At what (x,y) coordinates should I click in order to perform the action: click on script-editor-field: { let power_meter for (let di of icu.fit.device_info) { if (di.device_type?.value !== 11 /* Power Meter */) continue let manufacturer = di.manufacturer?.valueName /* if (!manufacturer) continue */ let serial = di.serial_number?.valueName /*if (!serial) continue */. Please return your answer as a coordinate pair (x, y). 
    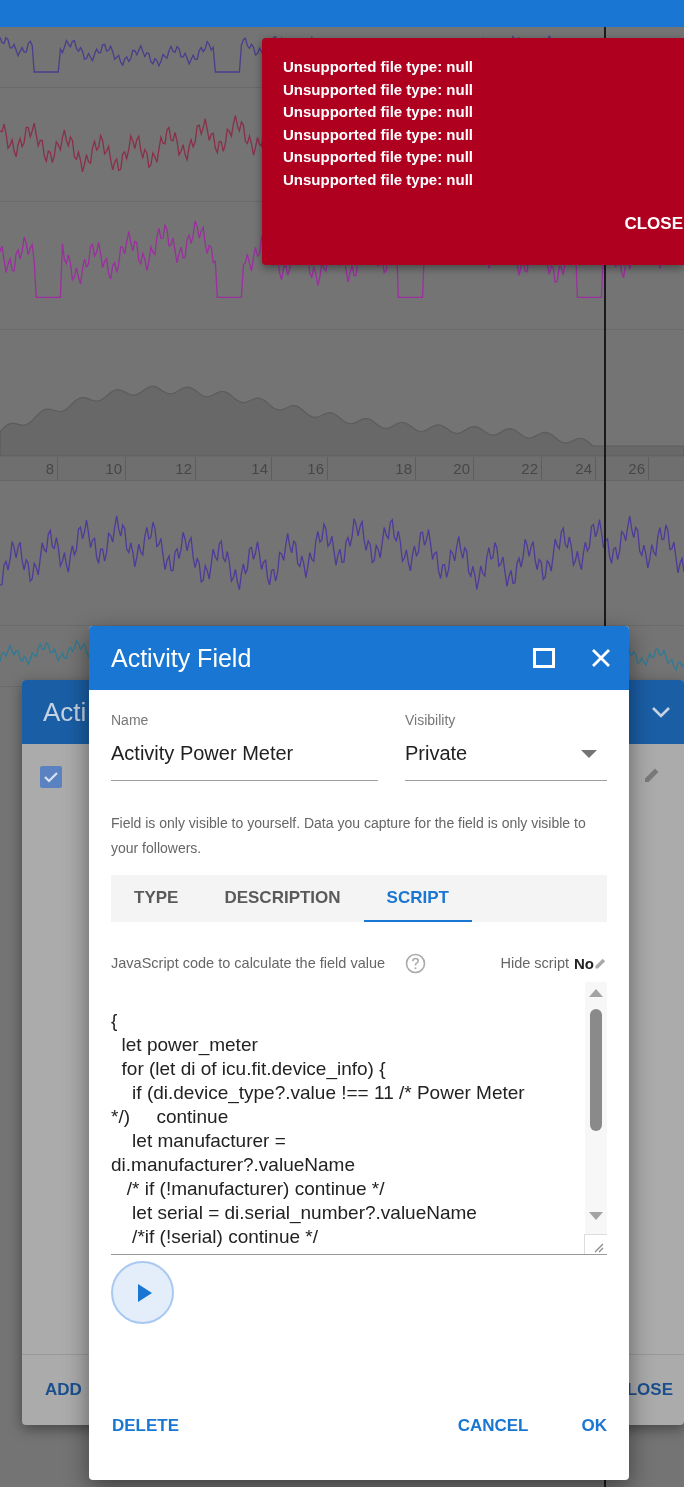
    Looking at the image, I should click on (359, 1118).